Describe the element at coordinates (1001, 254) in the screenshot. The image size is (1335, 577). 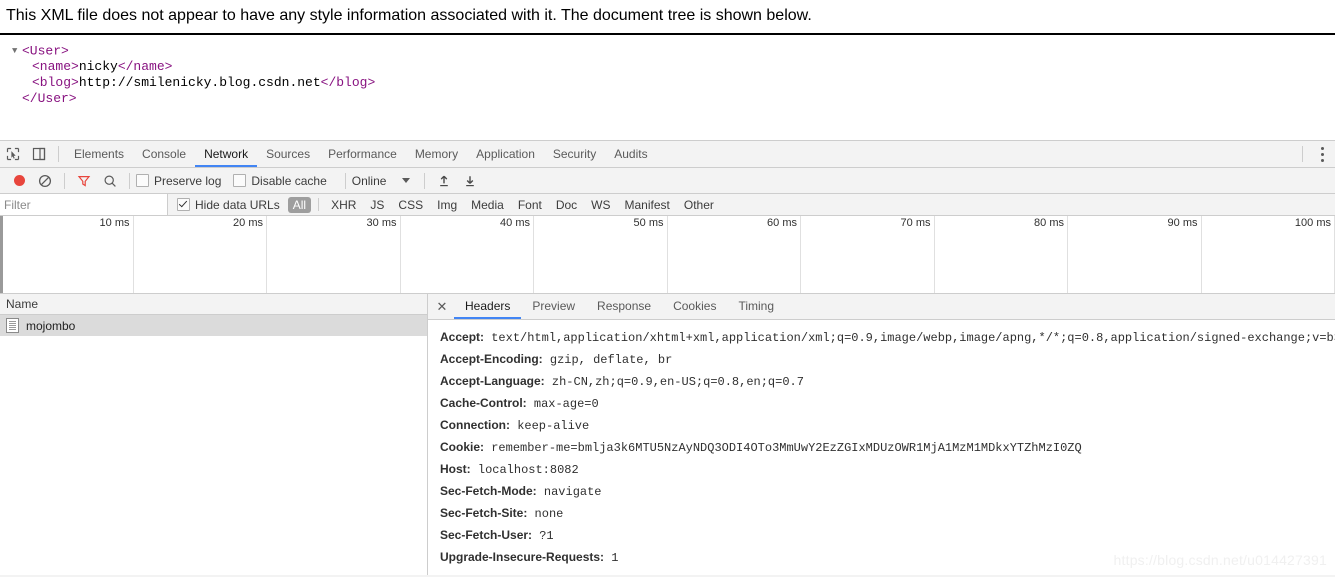
I see `overview-tick: 80 ms` at that location.